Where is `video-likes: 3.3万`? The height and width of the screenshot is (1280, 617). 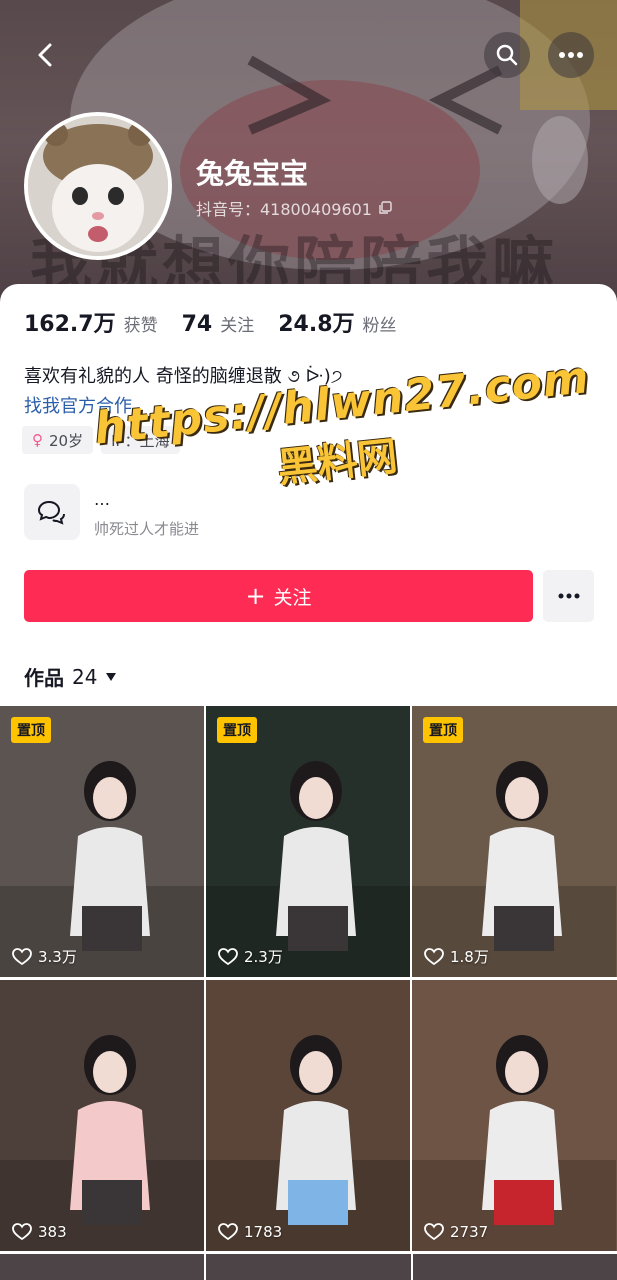
video-likes: 3.3万 is located at coordinates (44, 956).